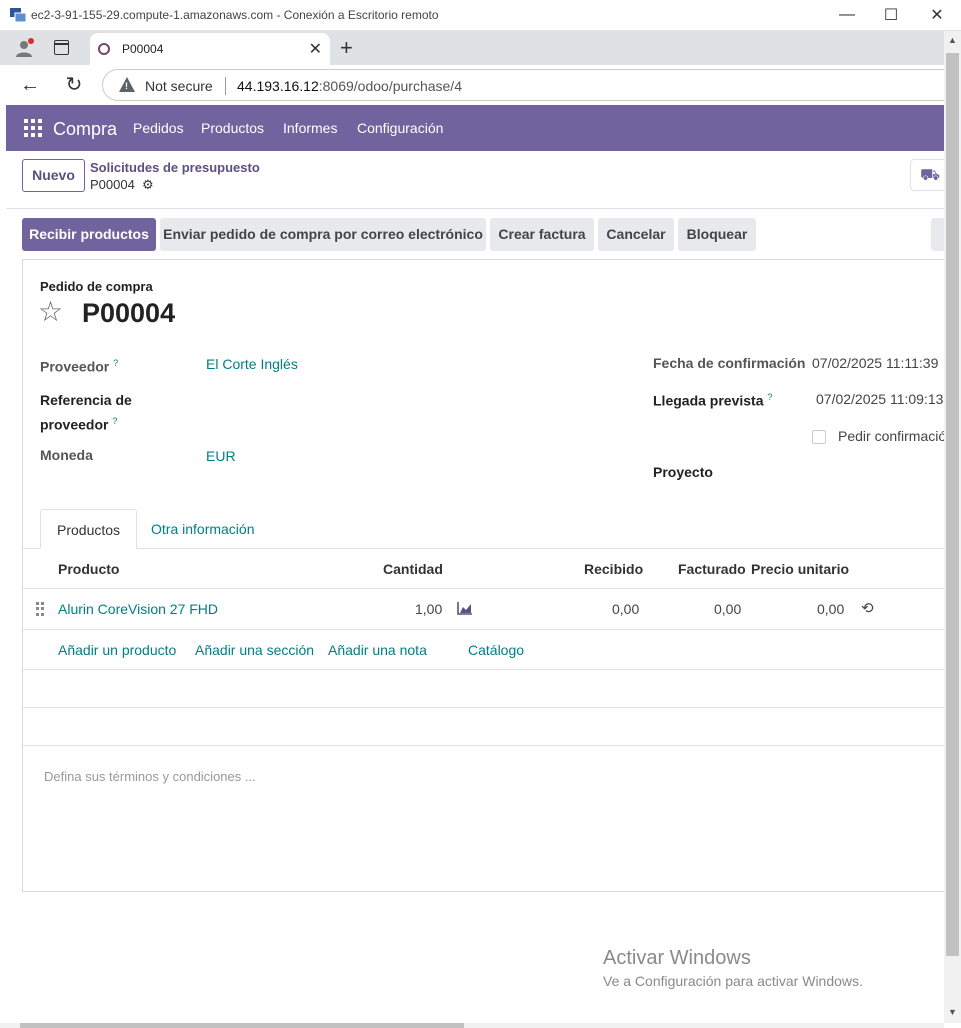 The width and height of the screenshot is (961, 1028). What do you see at coordinates (346, 48) in the screenshot?
I see `new-tab-icon: +` at bounding box center [346, 48].